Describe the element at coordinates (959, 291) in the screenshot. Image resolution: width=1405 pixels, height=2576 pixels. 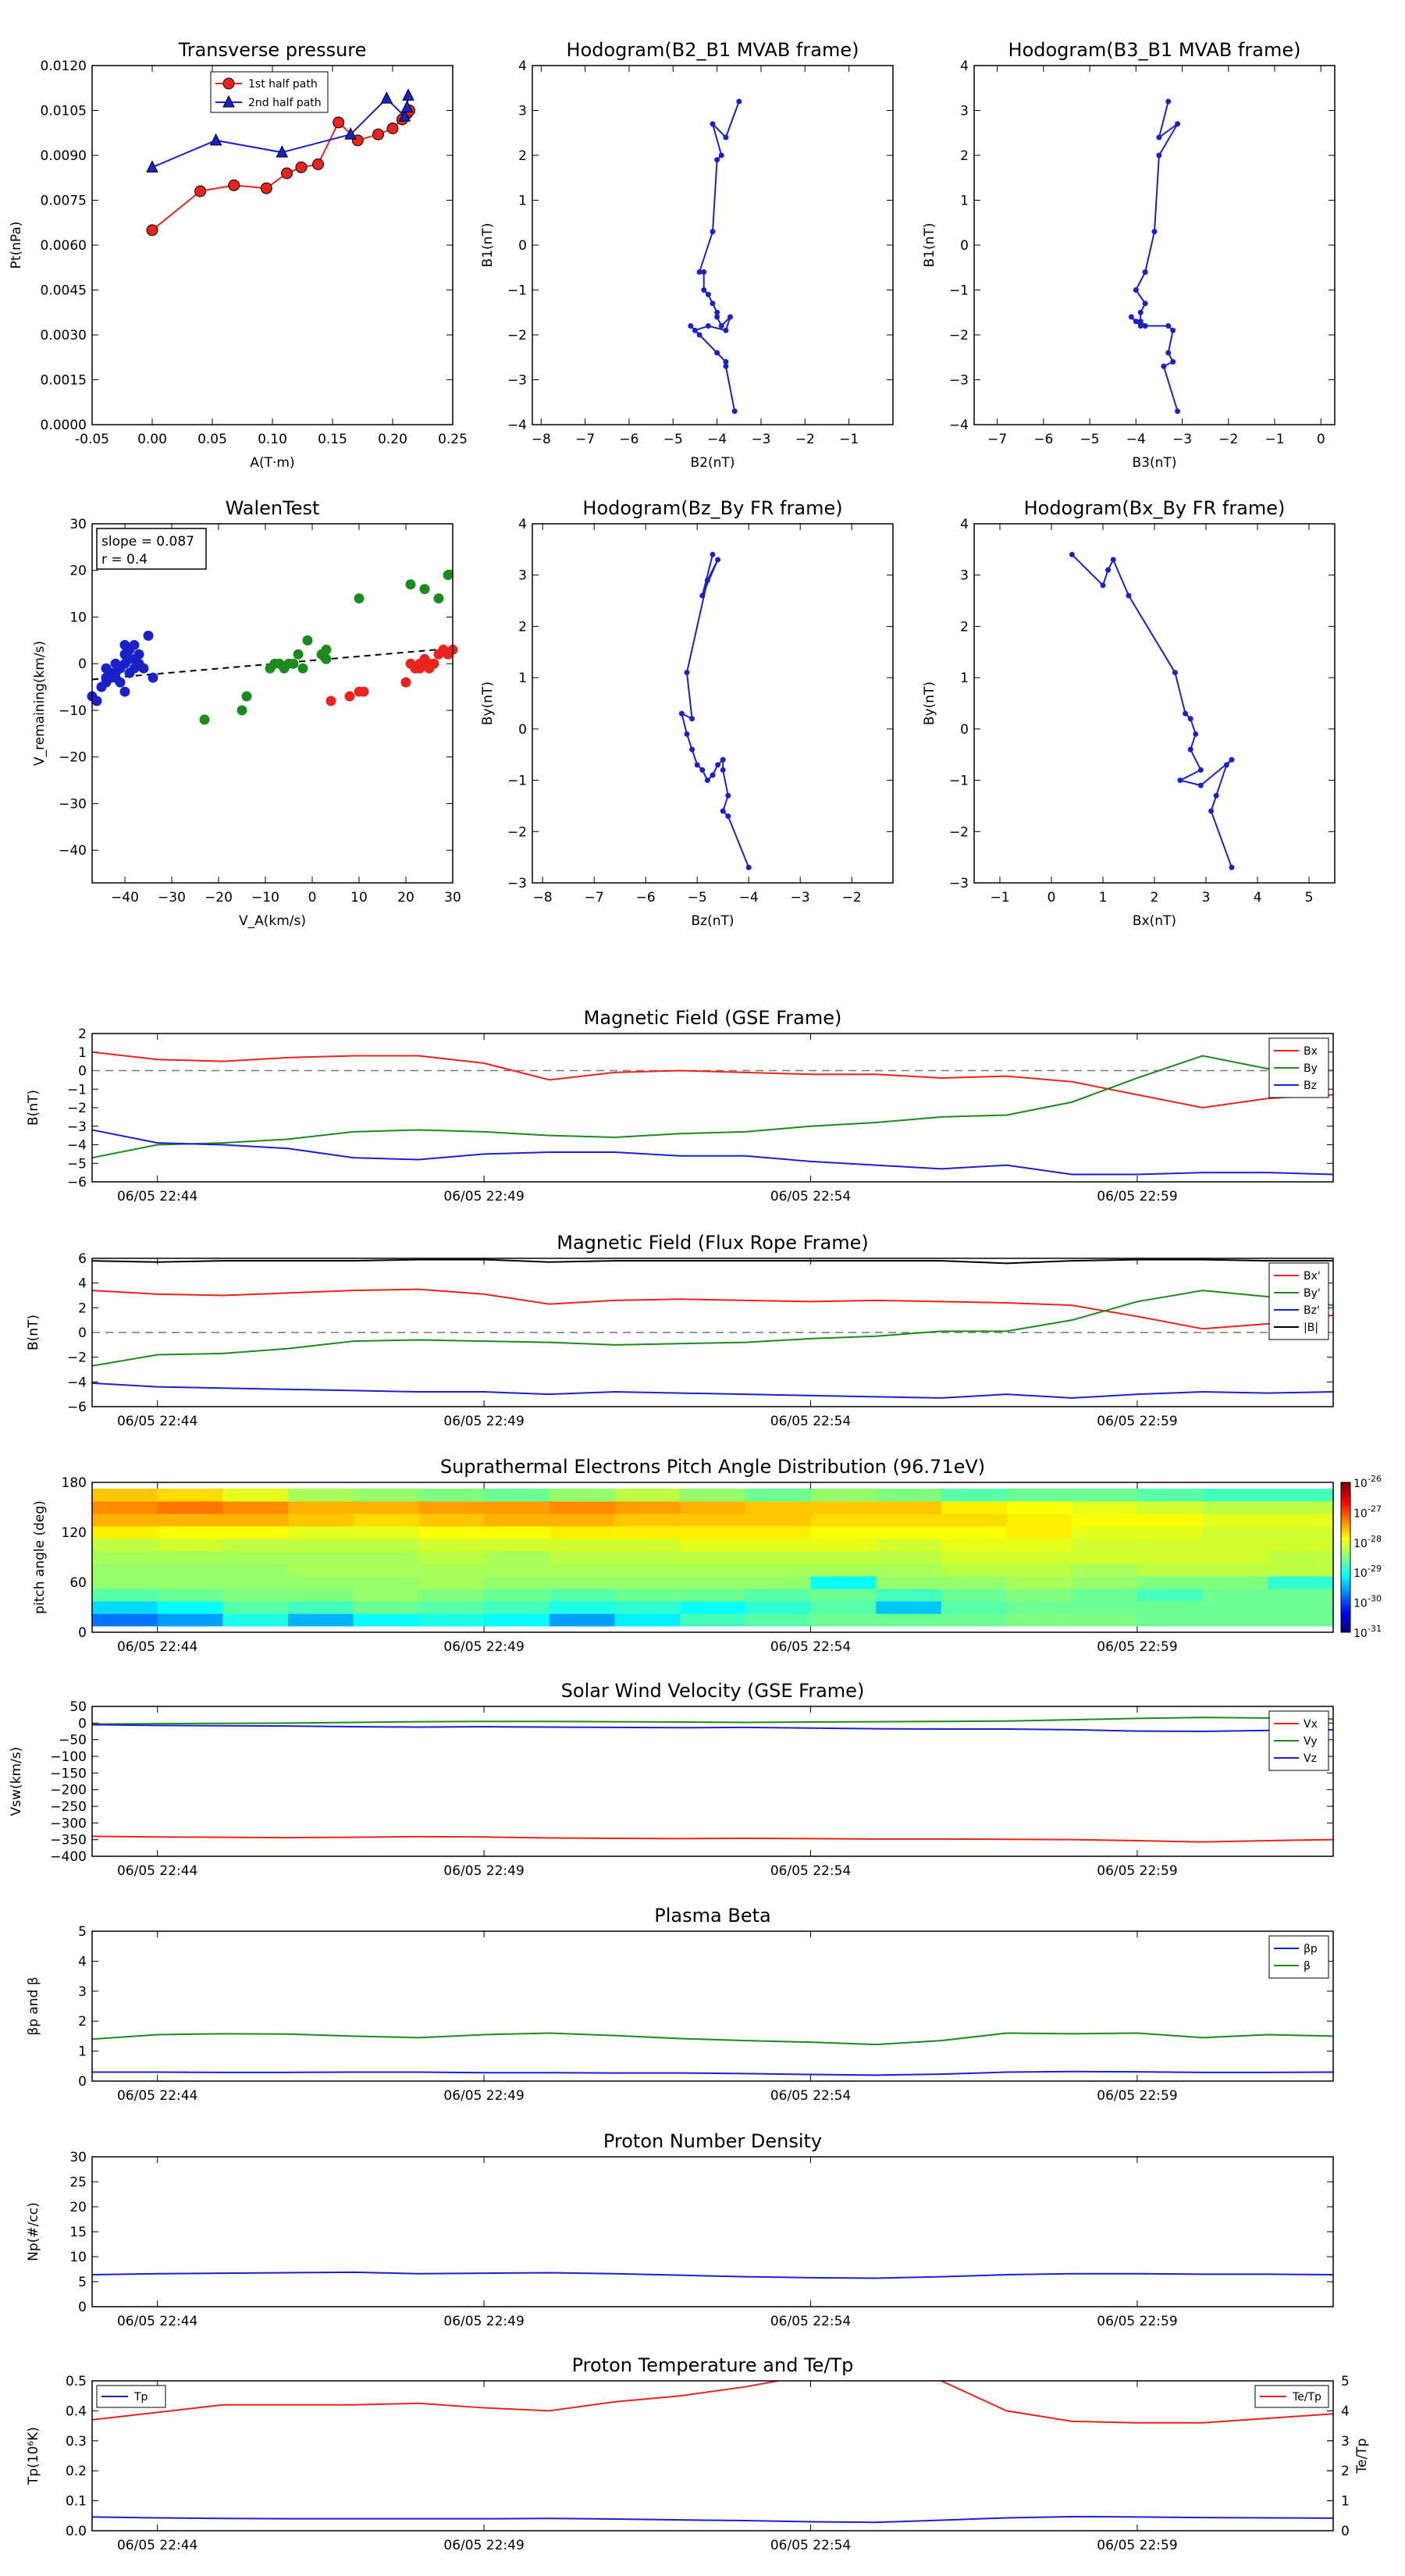
I see `y-tick-label: −1` at that location.